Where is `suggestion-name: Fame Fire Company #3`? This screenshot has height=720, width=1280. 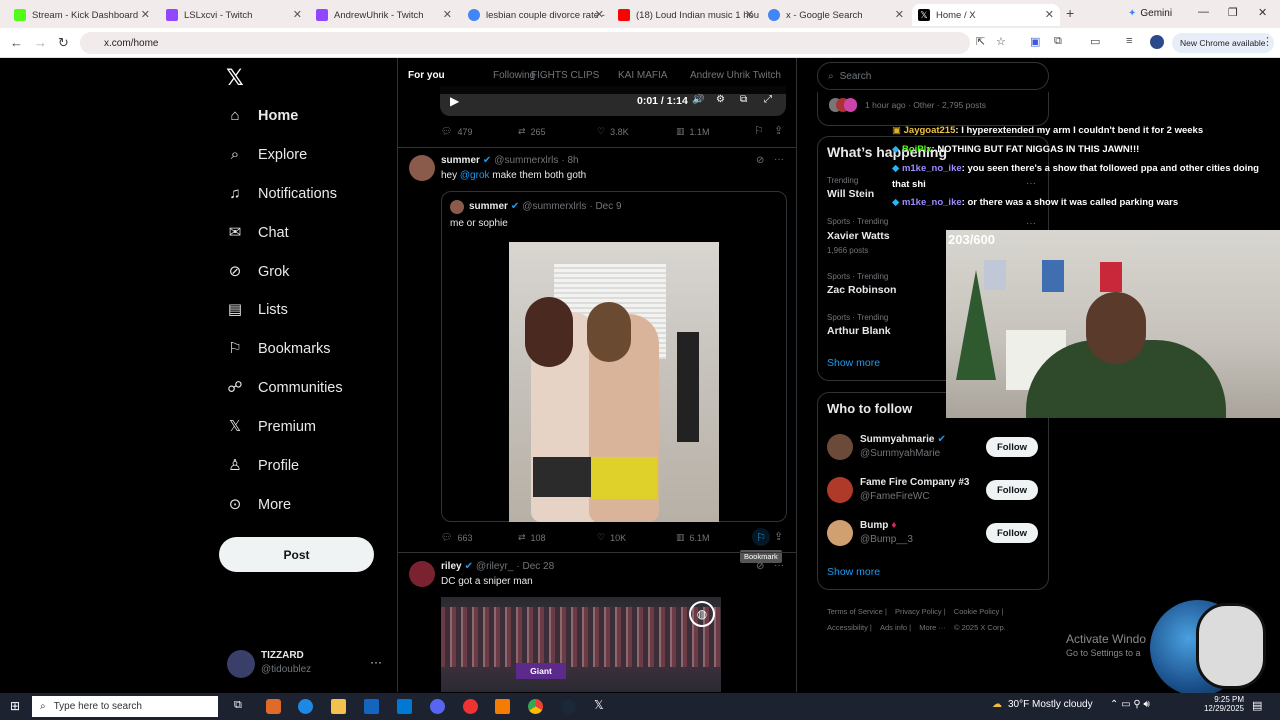
suggestion-name: Fame Fire Company #3 is located at coordinates (914, 482).